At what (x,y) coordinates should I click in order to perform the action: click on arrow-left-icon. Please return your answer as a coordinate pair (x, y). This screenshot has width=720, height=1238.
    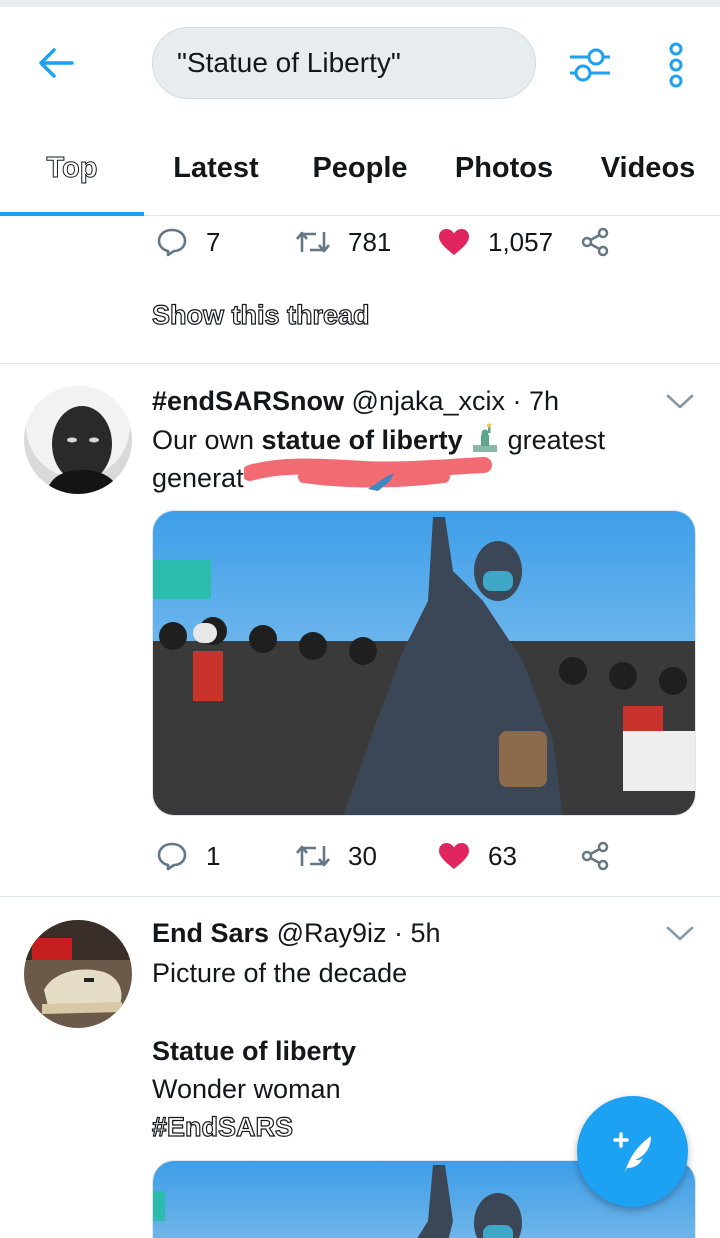
    Looking at the image, I should click on (56, 63).